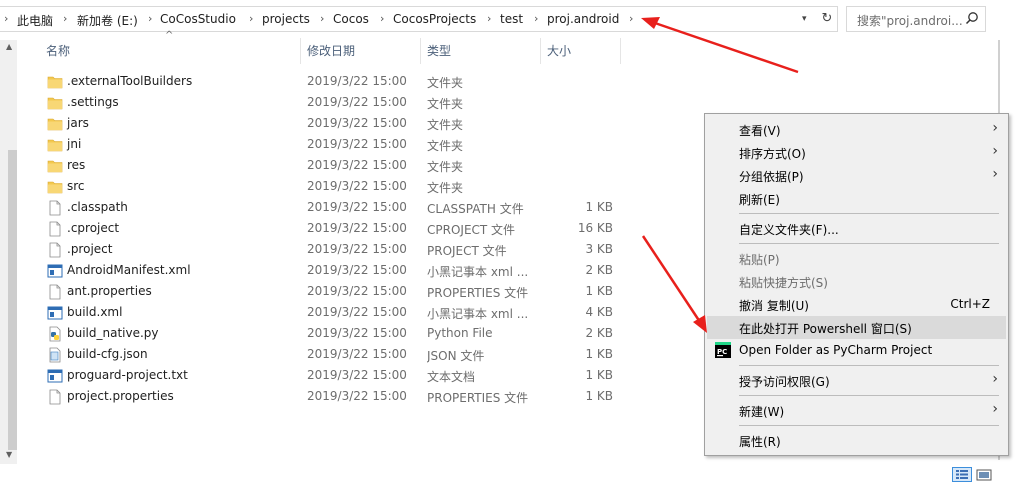 The width and height of the screenshot is (1024, 482). What do you see at coordinates (130, 81) in the screenshot?
I see `file-name: .externalToolBuilders` at bounding box center [130, 81].